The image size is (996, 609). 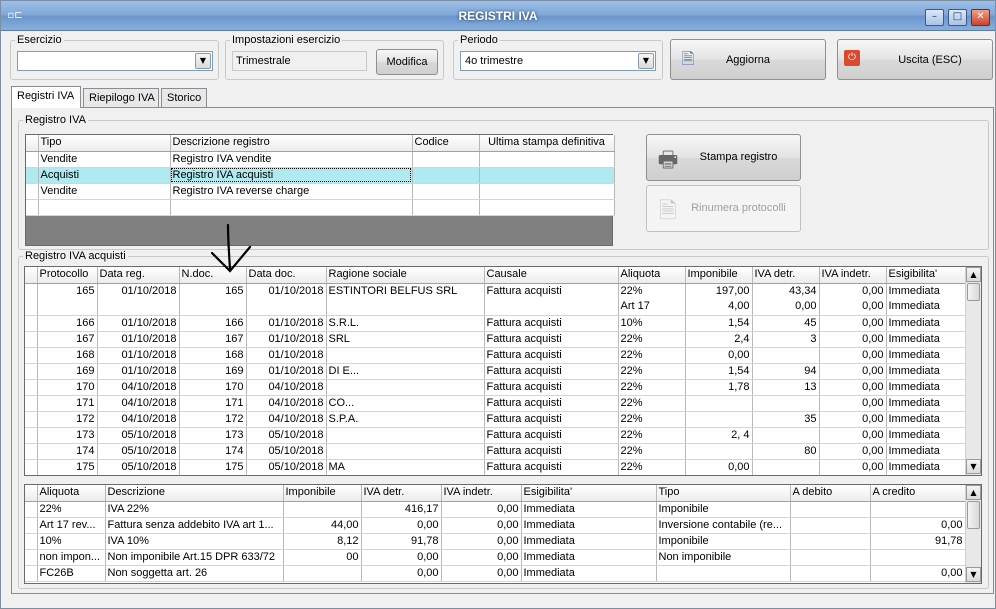 I want to click on riepilogo-scrollbar: ▲ ▼, so click(x=973, y=534).